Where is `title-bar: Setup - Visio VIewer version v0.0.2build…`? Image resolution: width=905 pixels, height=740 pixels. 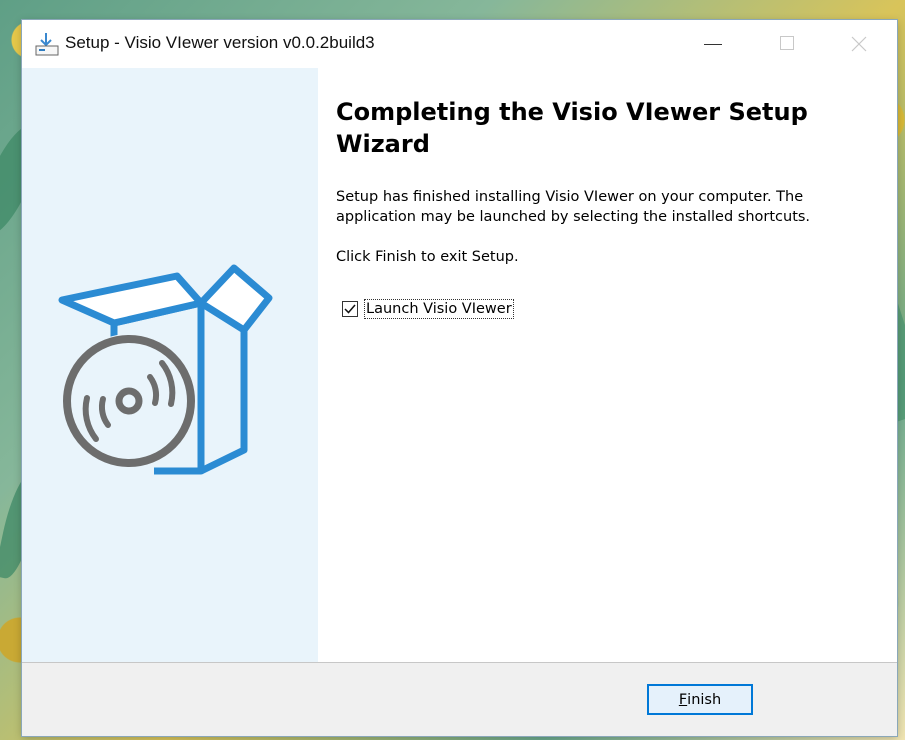 title-bar: Setup - Visio VIewer version v0.0.2build… is located at coordinates (459, 44).